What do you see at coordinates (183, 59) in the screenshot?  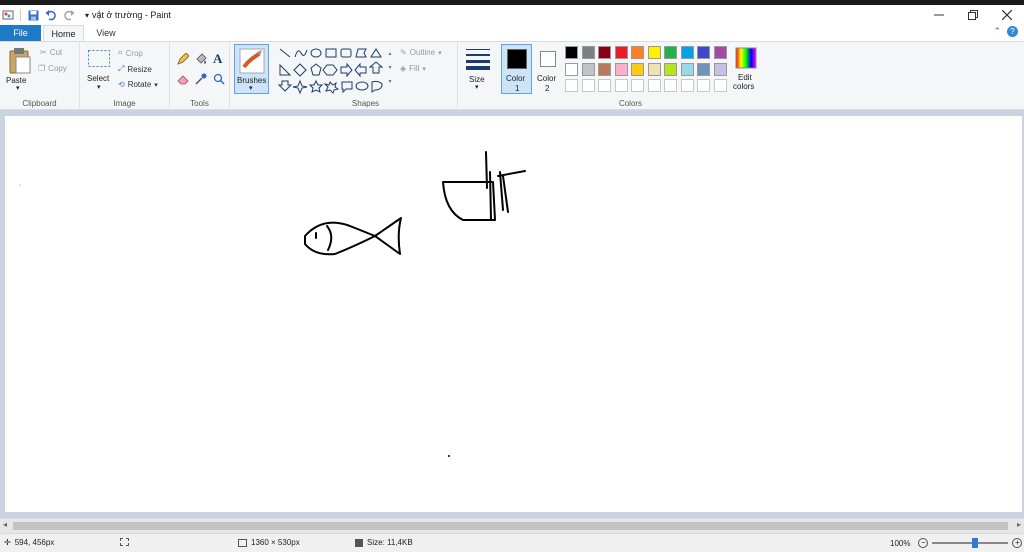 I see `pencil-icon` at bounding box center [183, 59].